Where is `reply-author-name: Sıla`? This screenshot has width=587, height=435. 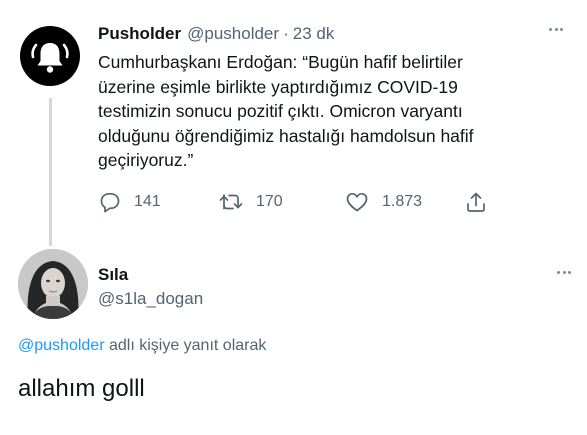 reply-author-name: Sıla is located at coordinates (113, 275).